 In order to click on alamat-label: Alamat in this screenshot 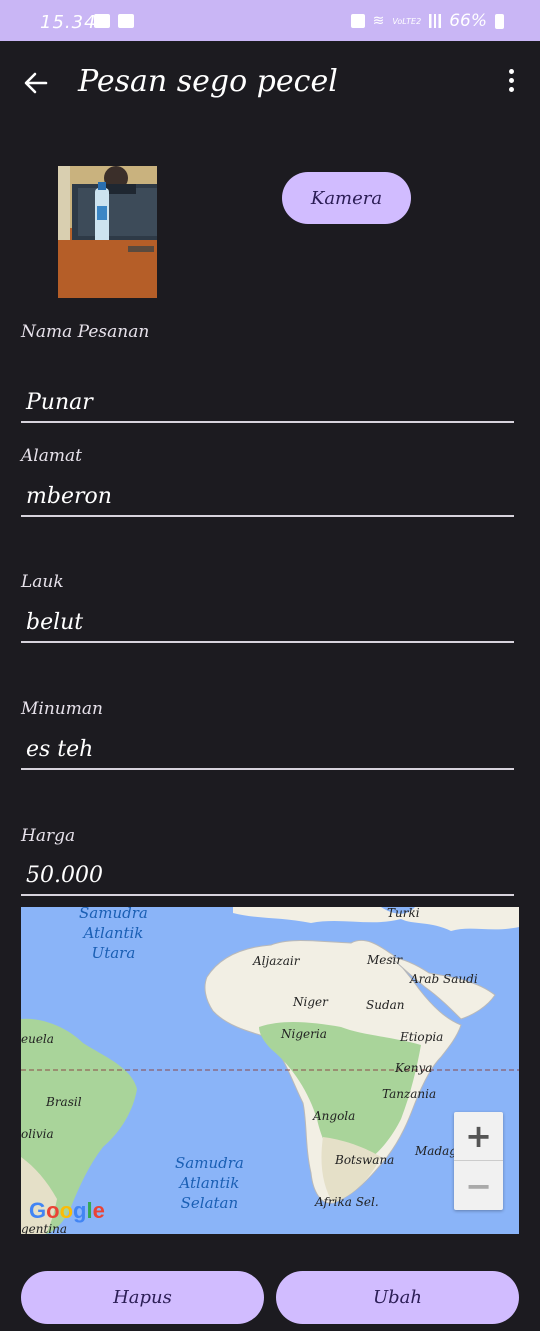, I will do `click(51, 456)`.